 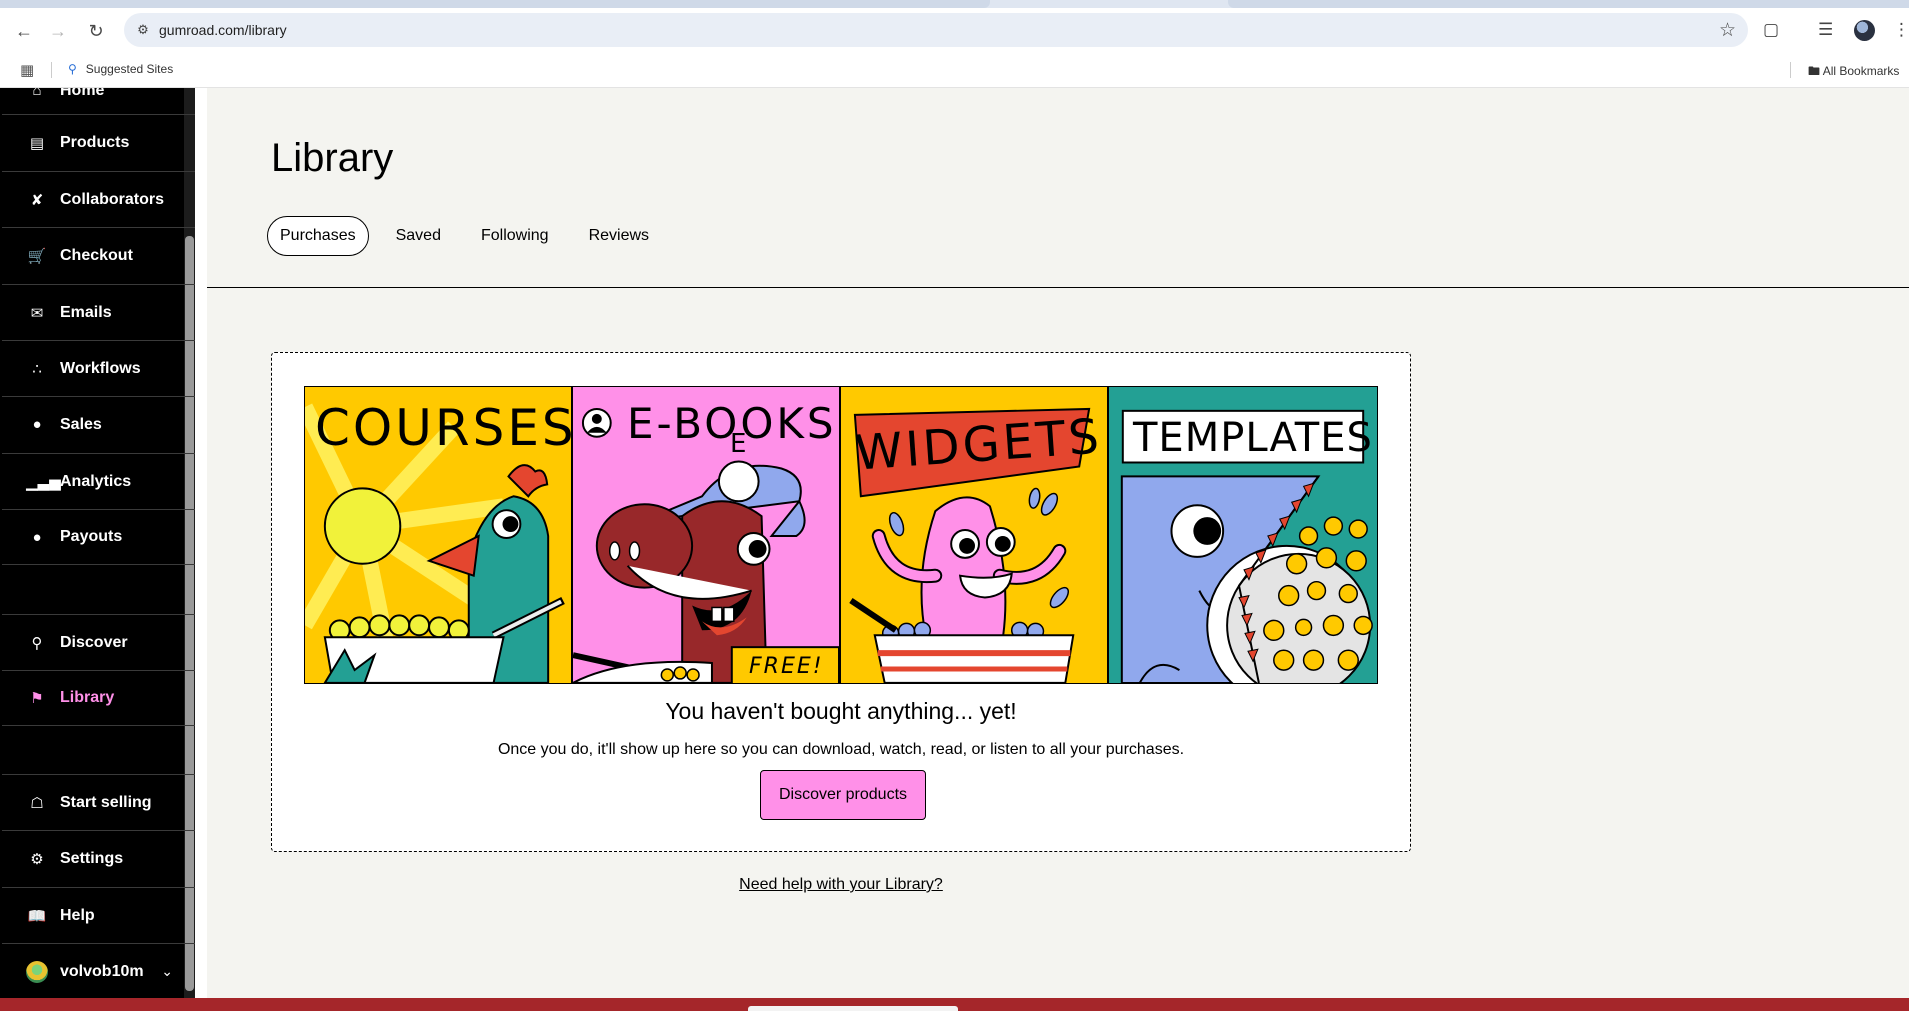 What do you see at coordinates (1243, 535) in the screenshot?
I see `illustration-panel-templates: TEMPLATES` at bounding box center [1243, 535].